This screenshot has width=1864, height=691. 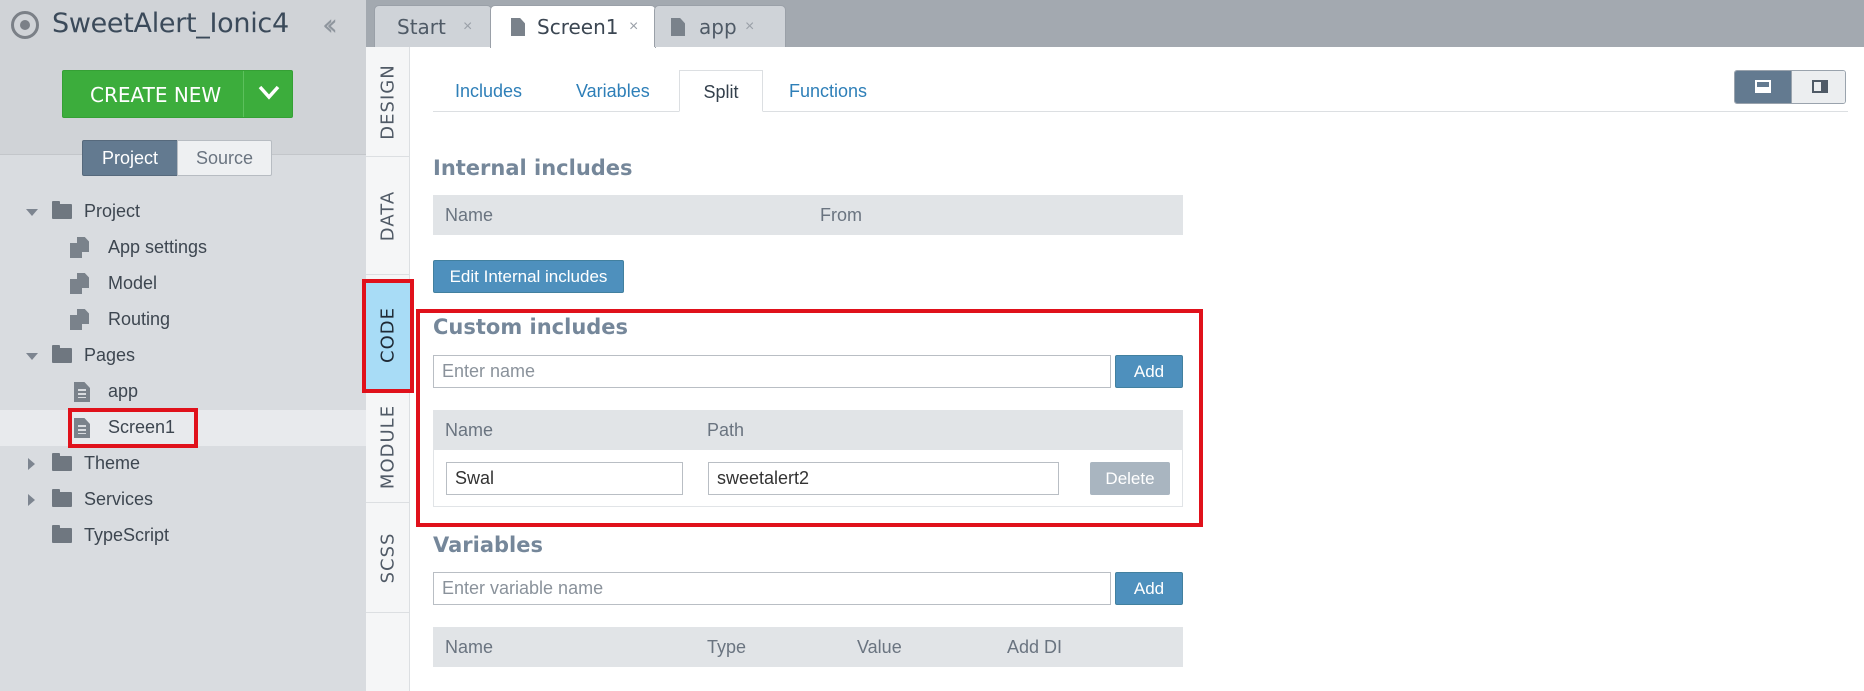 What do you see at coordinates (110, 355) in the screenshot?
I see `tree-label: Pages` at bounding box center [110, 355].